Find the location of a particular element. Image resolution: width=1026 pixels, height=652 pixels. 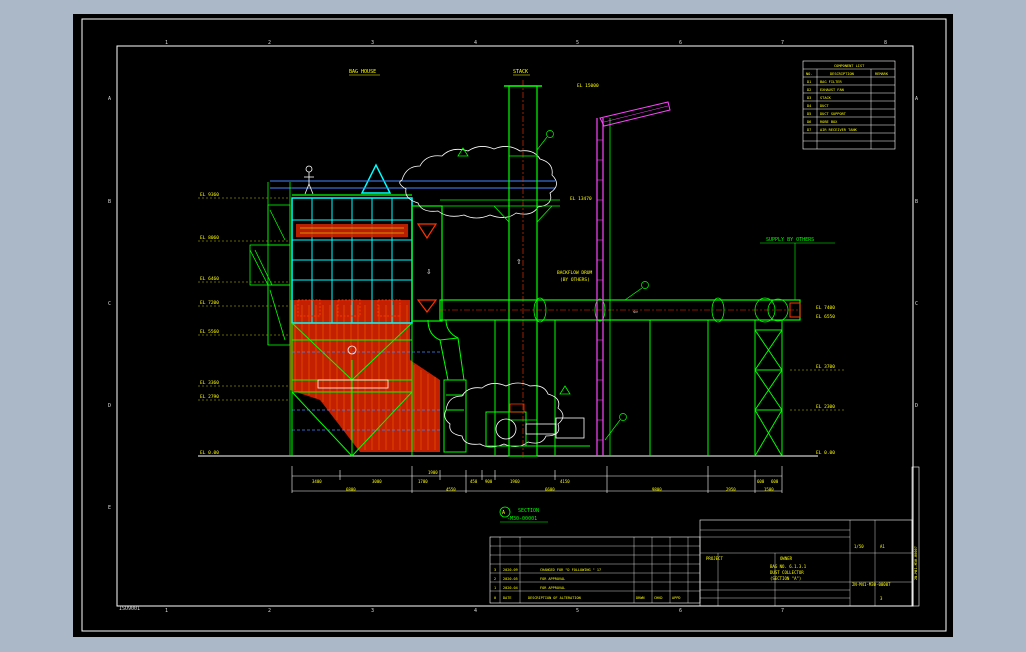

duct-note: BACKFLOW DRUM is located at coordinates (575, 273).